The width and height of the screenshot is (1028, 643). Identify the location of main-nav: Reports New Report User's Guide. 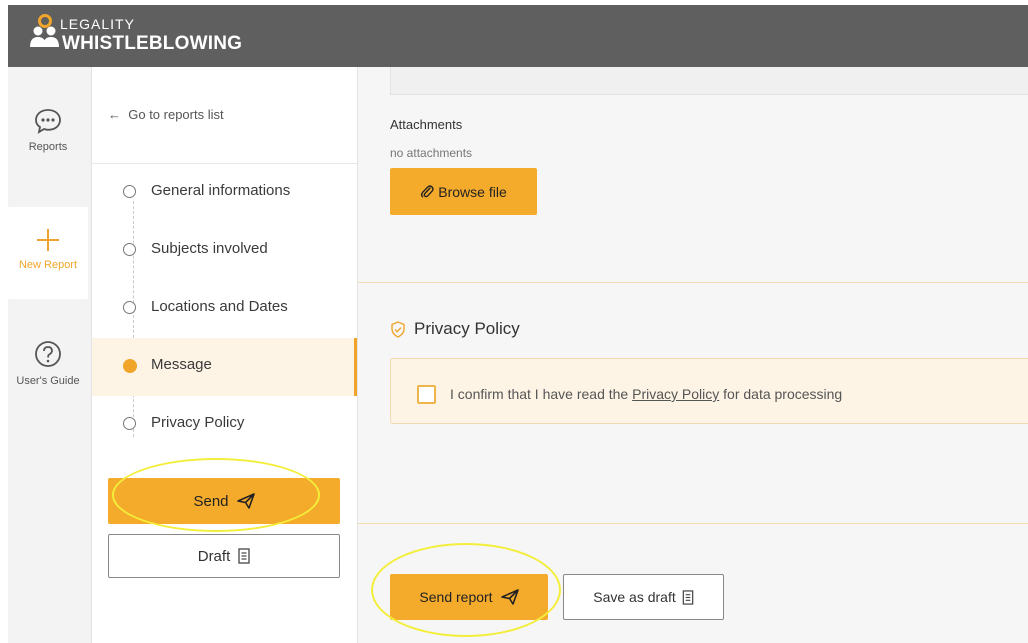
(50, 355).